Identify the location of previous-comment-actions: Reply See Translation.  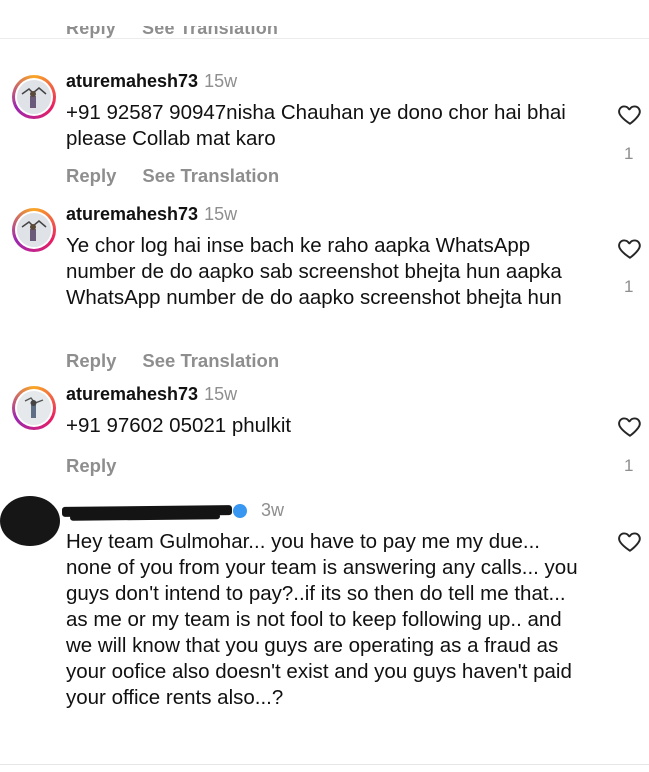
(172, 37).